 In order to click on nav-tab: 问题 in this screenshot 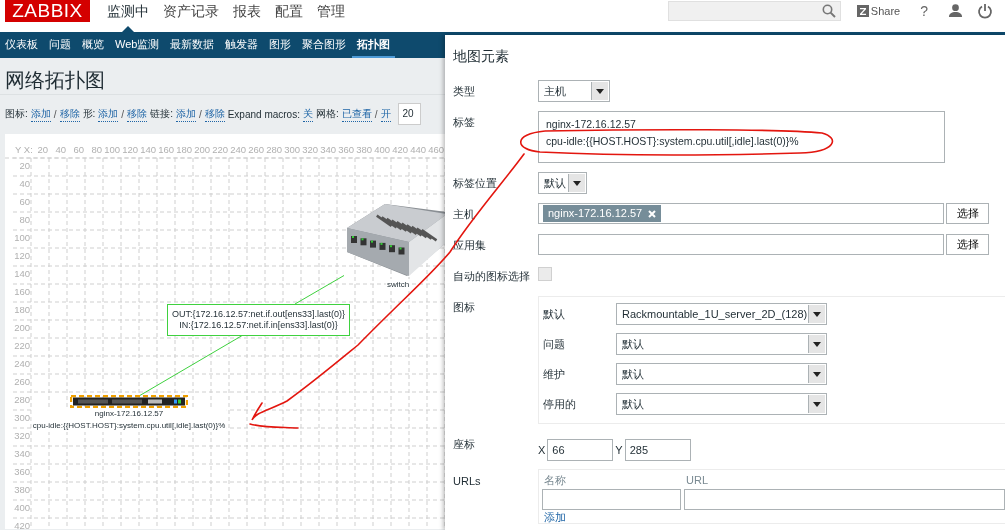, I will do `click(60, 45)`.